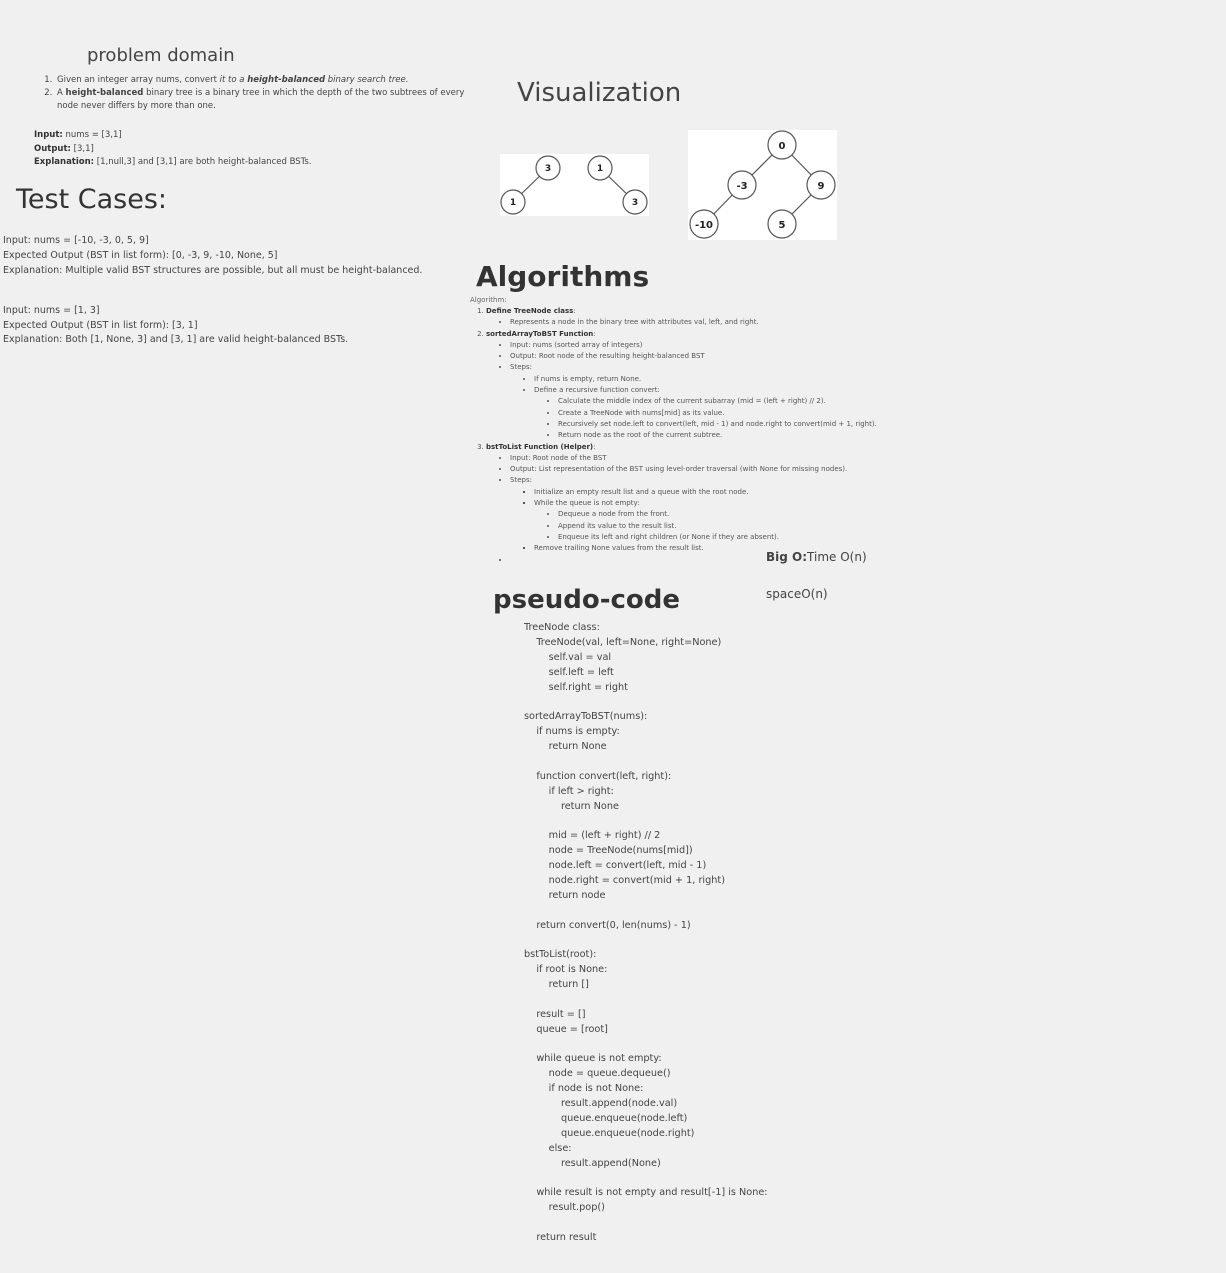 This screenshot has height=1273, width=1226. Describe the element at coordinates (762, 185) in the screenshot. I see `big-tree-diagram: 0 -3 9 -10 5` at that location.